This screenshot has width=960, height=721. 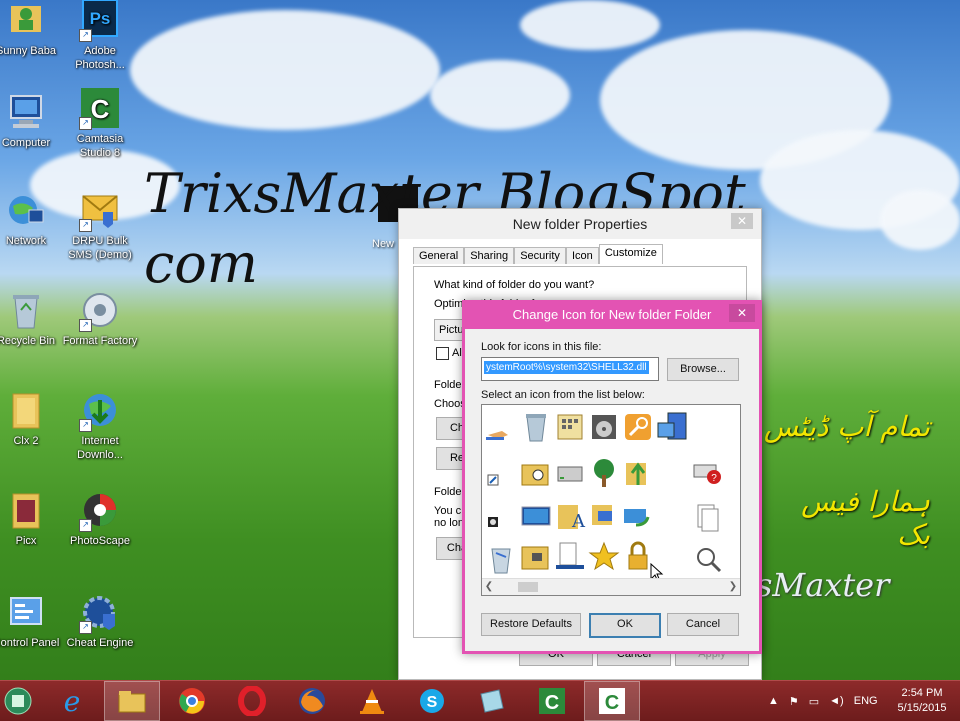 I want to click on apply-subfolders-checkbox, so click(x=442, y=353).